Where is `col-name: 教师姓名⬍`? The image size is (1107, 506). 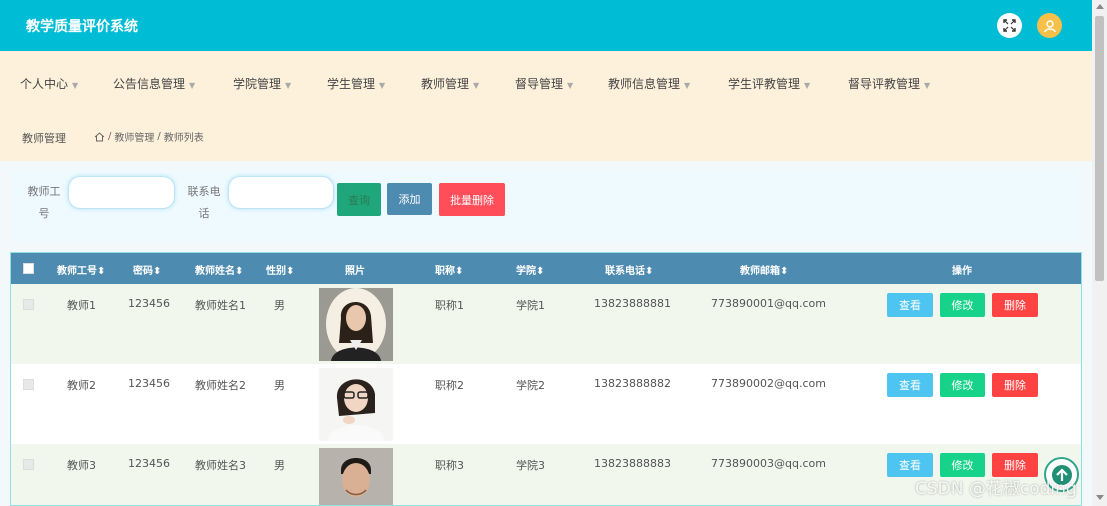 col-name: 教师姓名⬍ is located at coordinates (219, 269).